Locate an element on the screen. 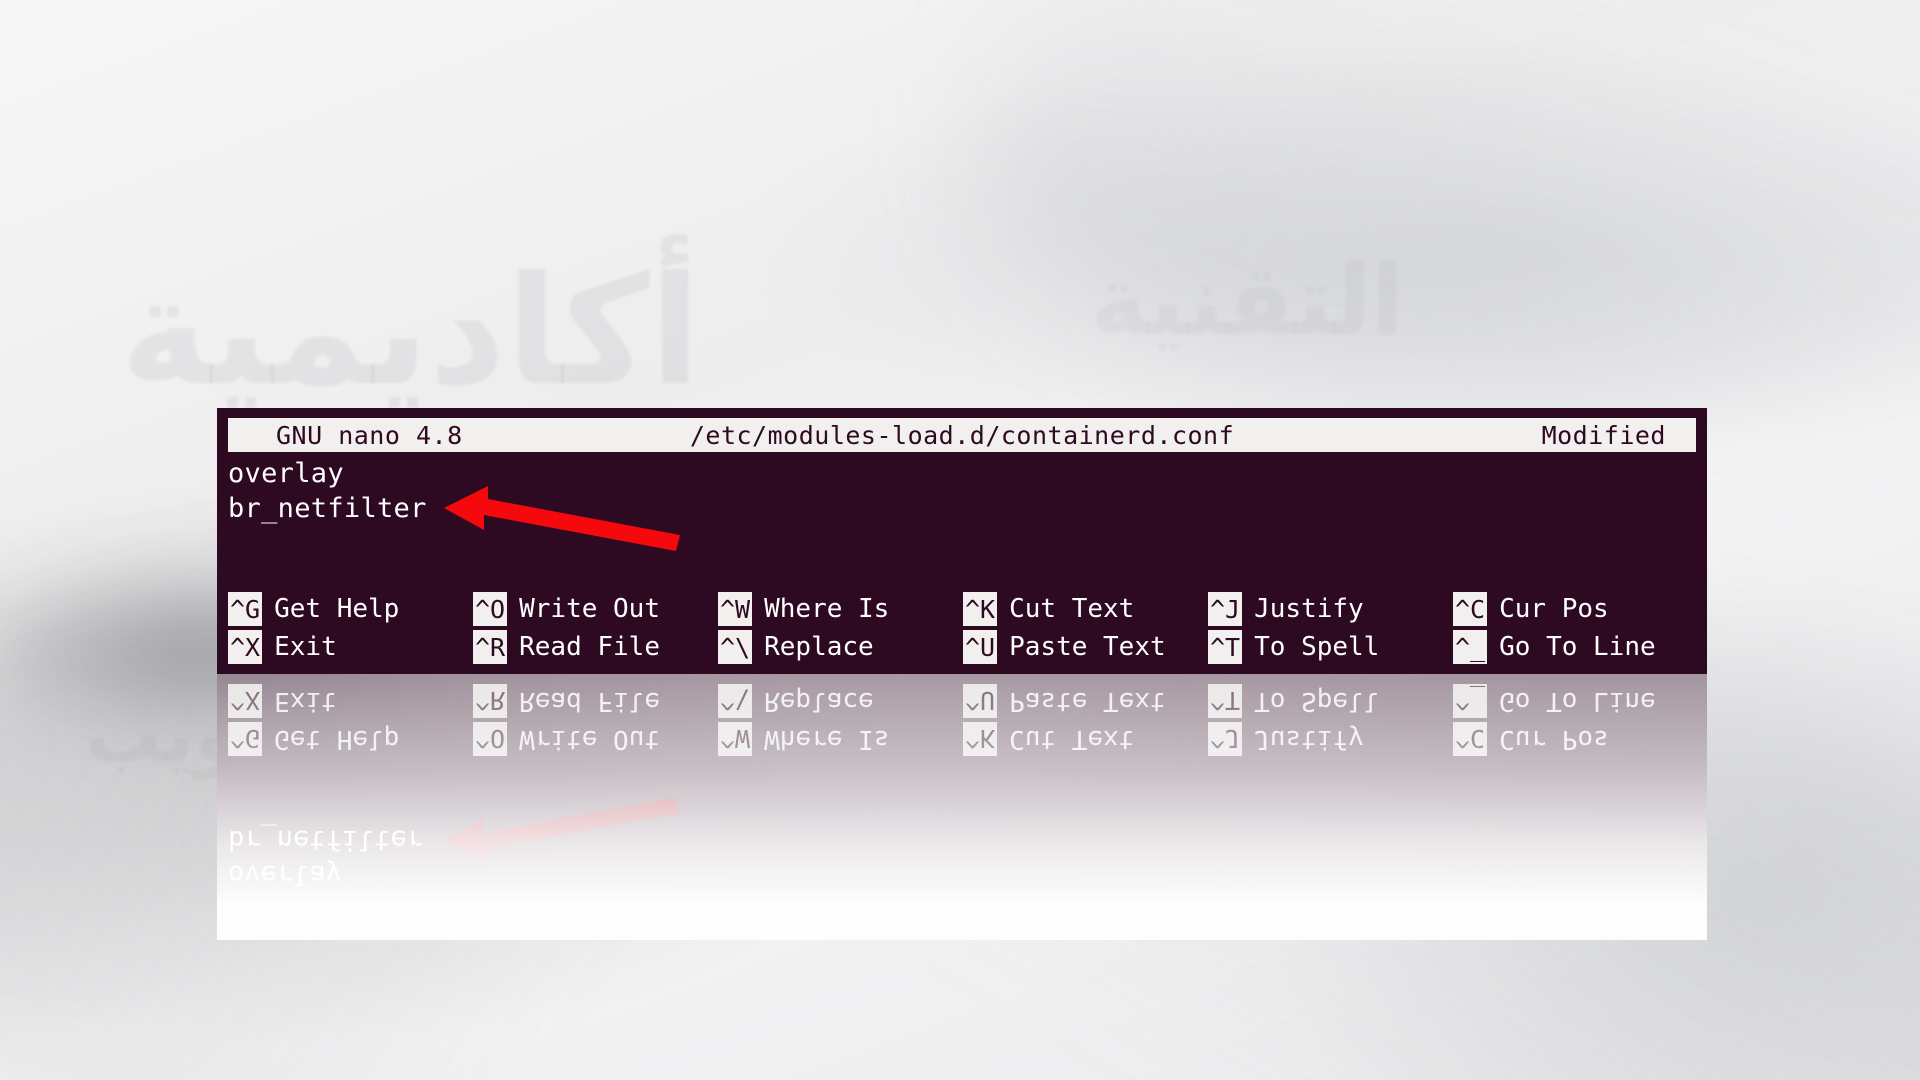 Image resolution: width=1920 pixels, height=1080 pixels. shortcut-label-paste-text: Paste Text is located at coordinates (1087, 647).